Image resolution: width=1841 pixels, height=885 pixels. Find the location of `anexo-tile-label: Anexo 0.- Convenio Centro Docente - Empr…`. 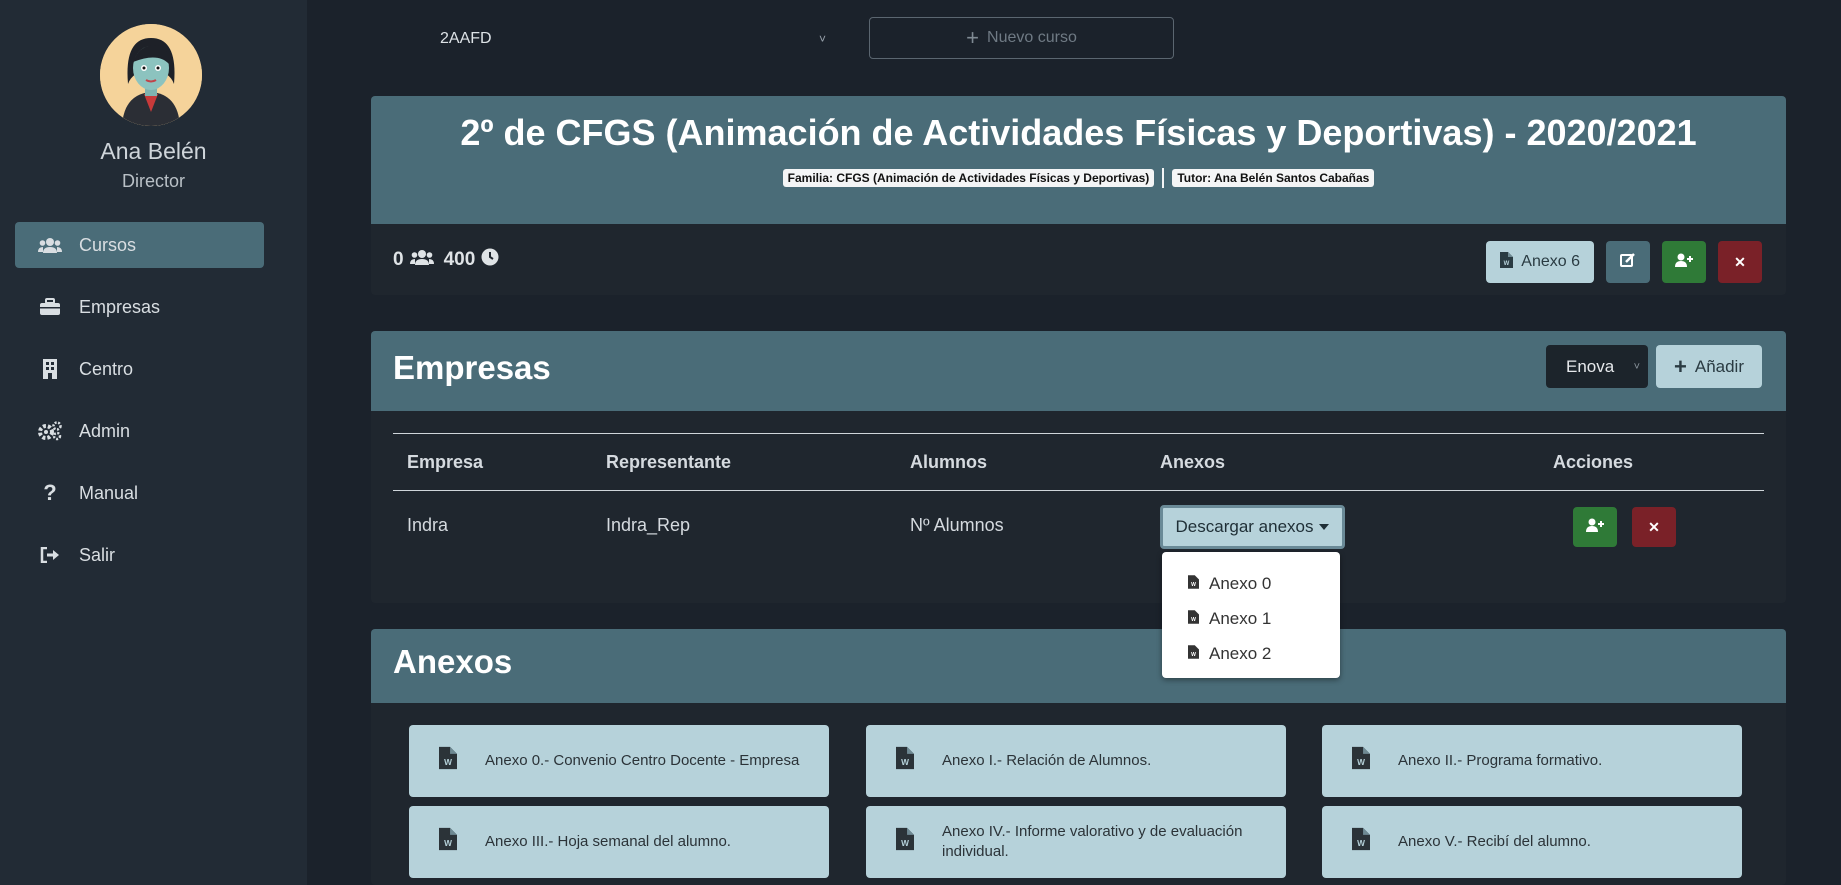

anexo-tile-label: Anexo 0.- Convenio Centro Docente - Empr… is located at coordinates (642, 760).